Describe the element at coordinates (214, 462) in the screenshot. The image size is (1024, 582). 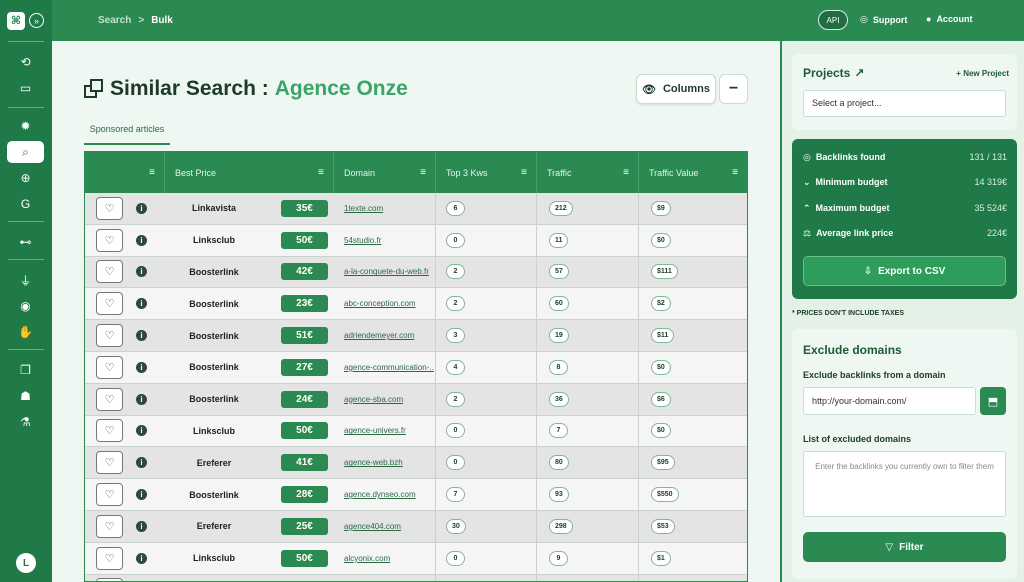
I see `vendor-name: Ereferer` at that location.